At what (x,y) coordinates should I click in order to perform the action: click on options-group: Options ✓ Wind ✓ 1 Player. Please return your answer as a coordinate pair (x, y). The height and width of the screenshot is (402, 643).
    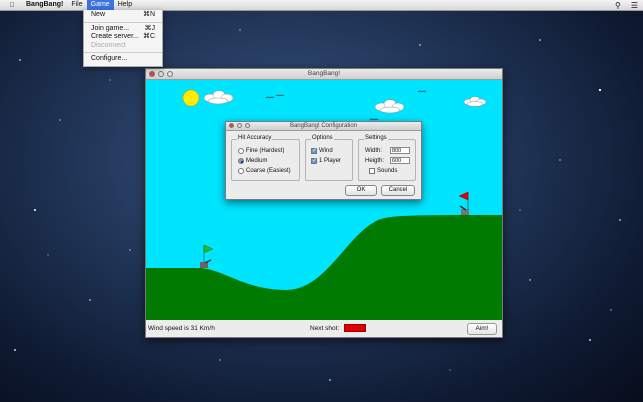
    Looking at the image, I should click on (329, 158).